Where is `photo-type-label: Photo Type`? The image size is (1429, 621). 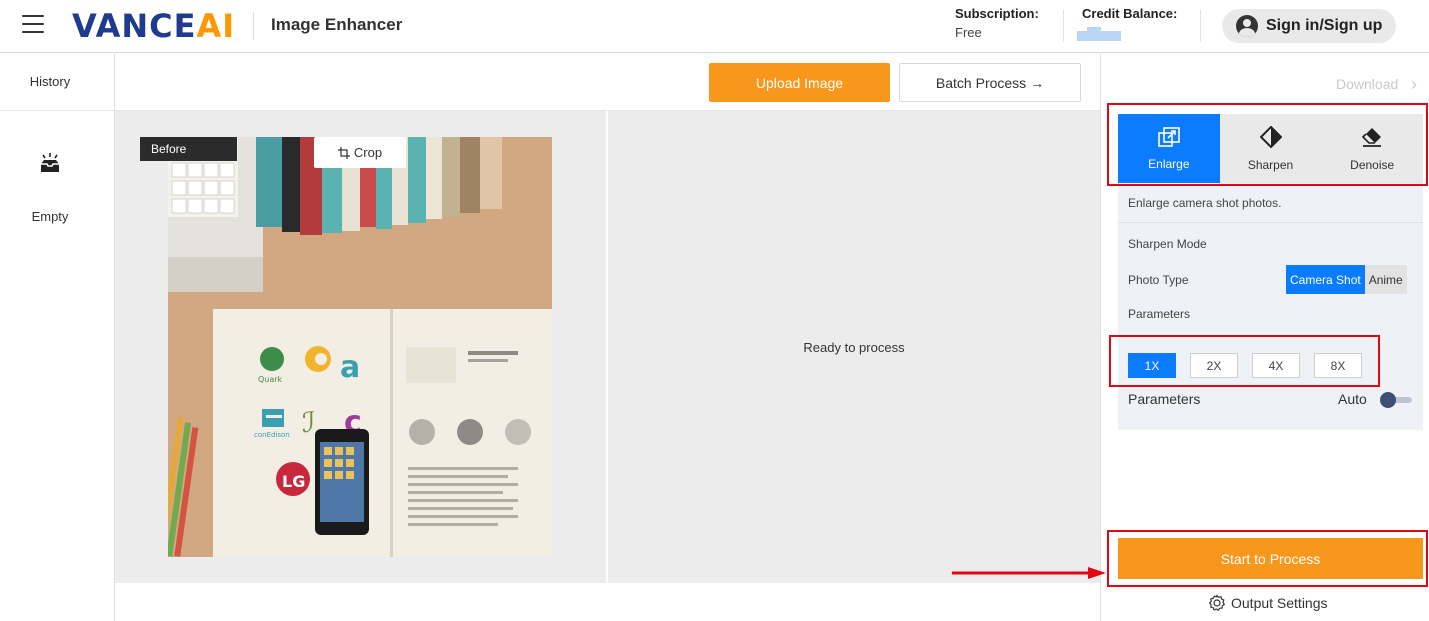
photo-type-label: Photo Type is located at coordinates (1158, 280).